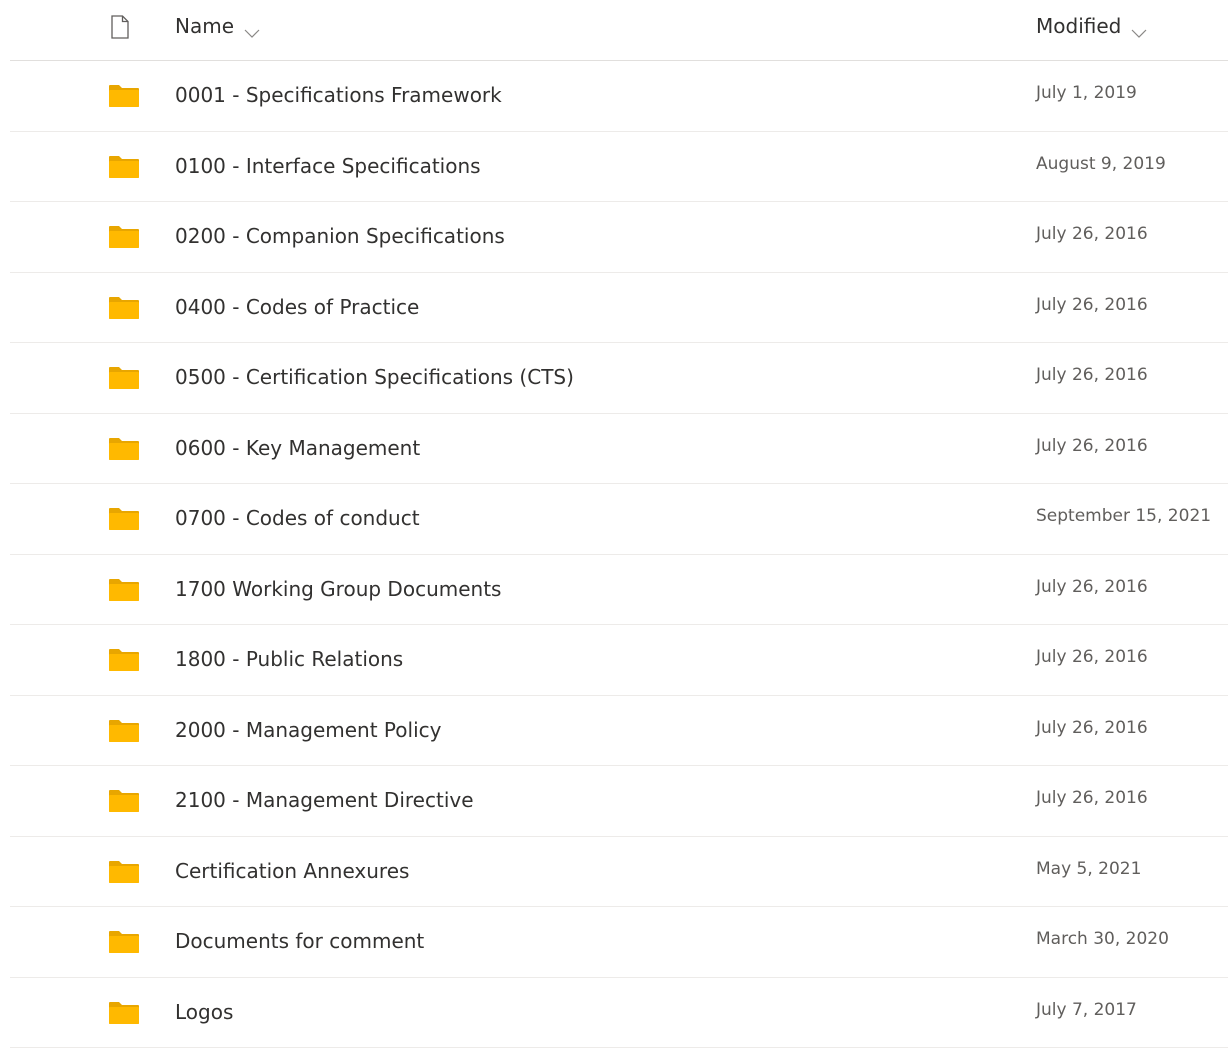 This screenshot has width=1228, height=1048. I want to click on item-name: 1700 Working Group Documents, so click(338, 589).